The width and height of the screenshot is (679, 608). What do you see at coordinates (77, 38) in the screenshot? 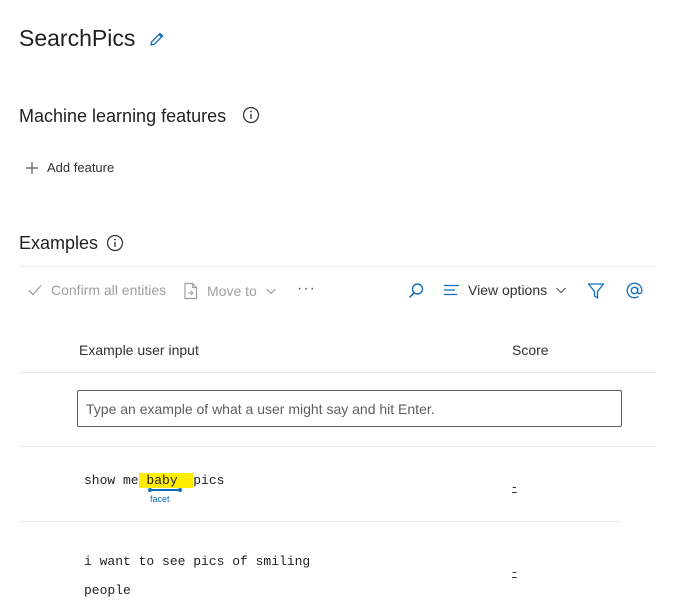
I see `page-title: SearchPics` at bounding box center [77, 38].